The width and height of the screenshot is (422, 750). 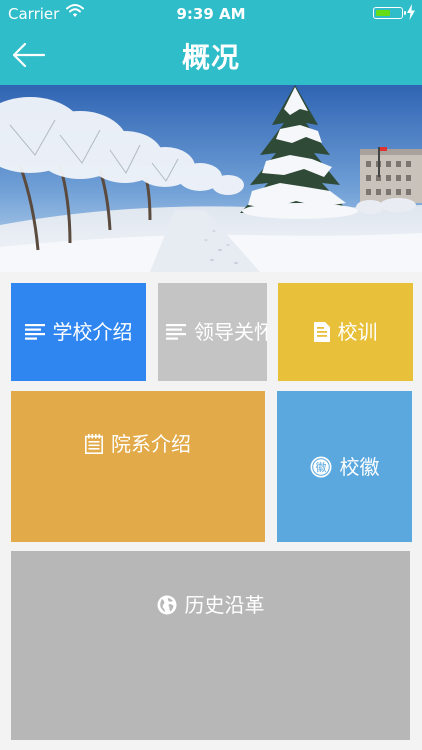 I want to click on leadership-care-label: 领导关怀, so click(x=230, y=332).